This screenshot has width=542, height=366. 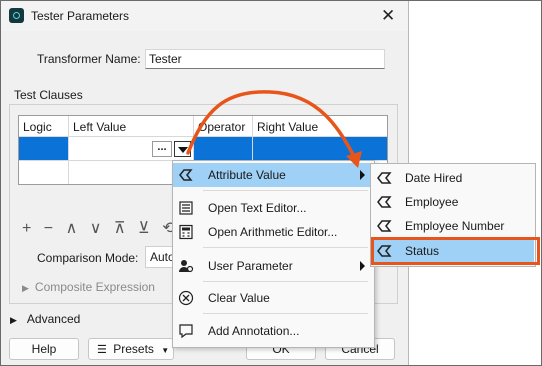 I want to click on annotation-arrow, so click(x=274, y=129).